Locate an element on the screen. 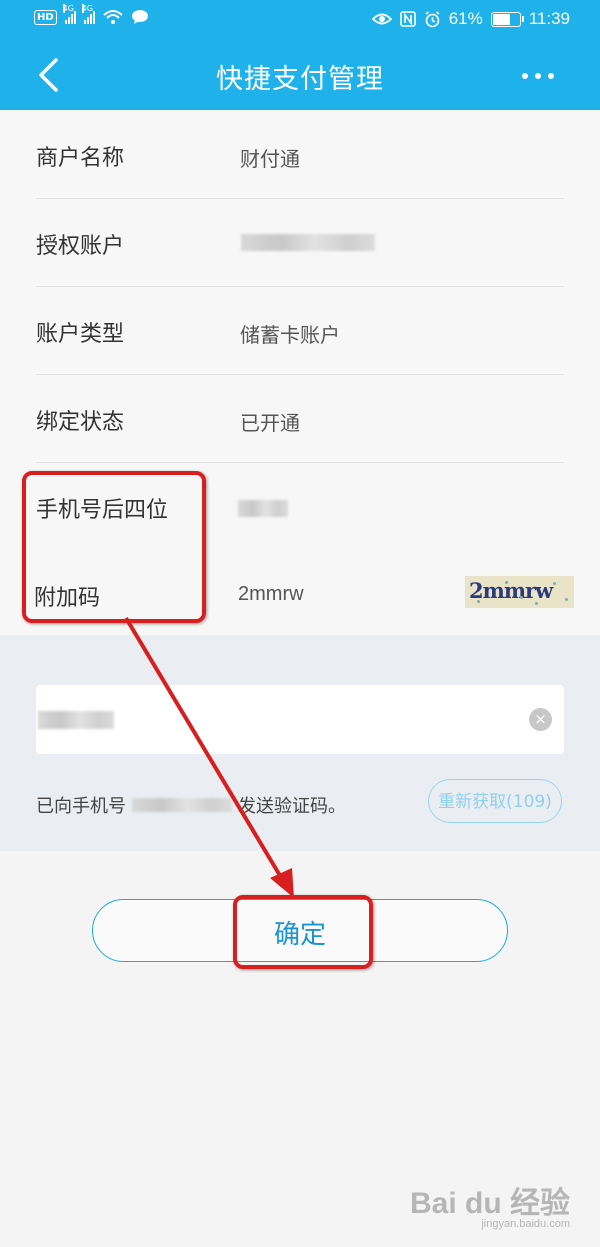 The width and height of the screenshot is (600, 1247). annotation-arrow is located at coordinates (209, 757).